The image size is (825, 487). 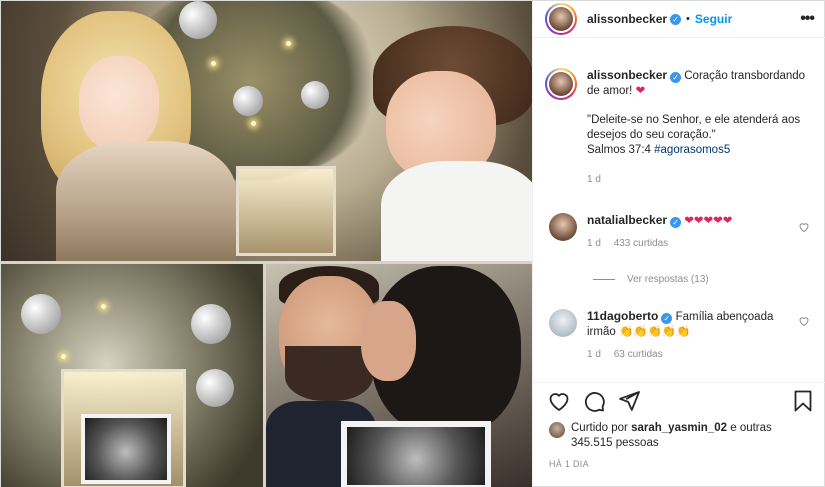 I want to click on man-beard, so click(x=329, y=373).